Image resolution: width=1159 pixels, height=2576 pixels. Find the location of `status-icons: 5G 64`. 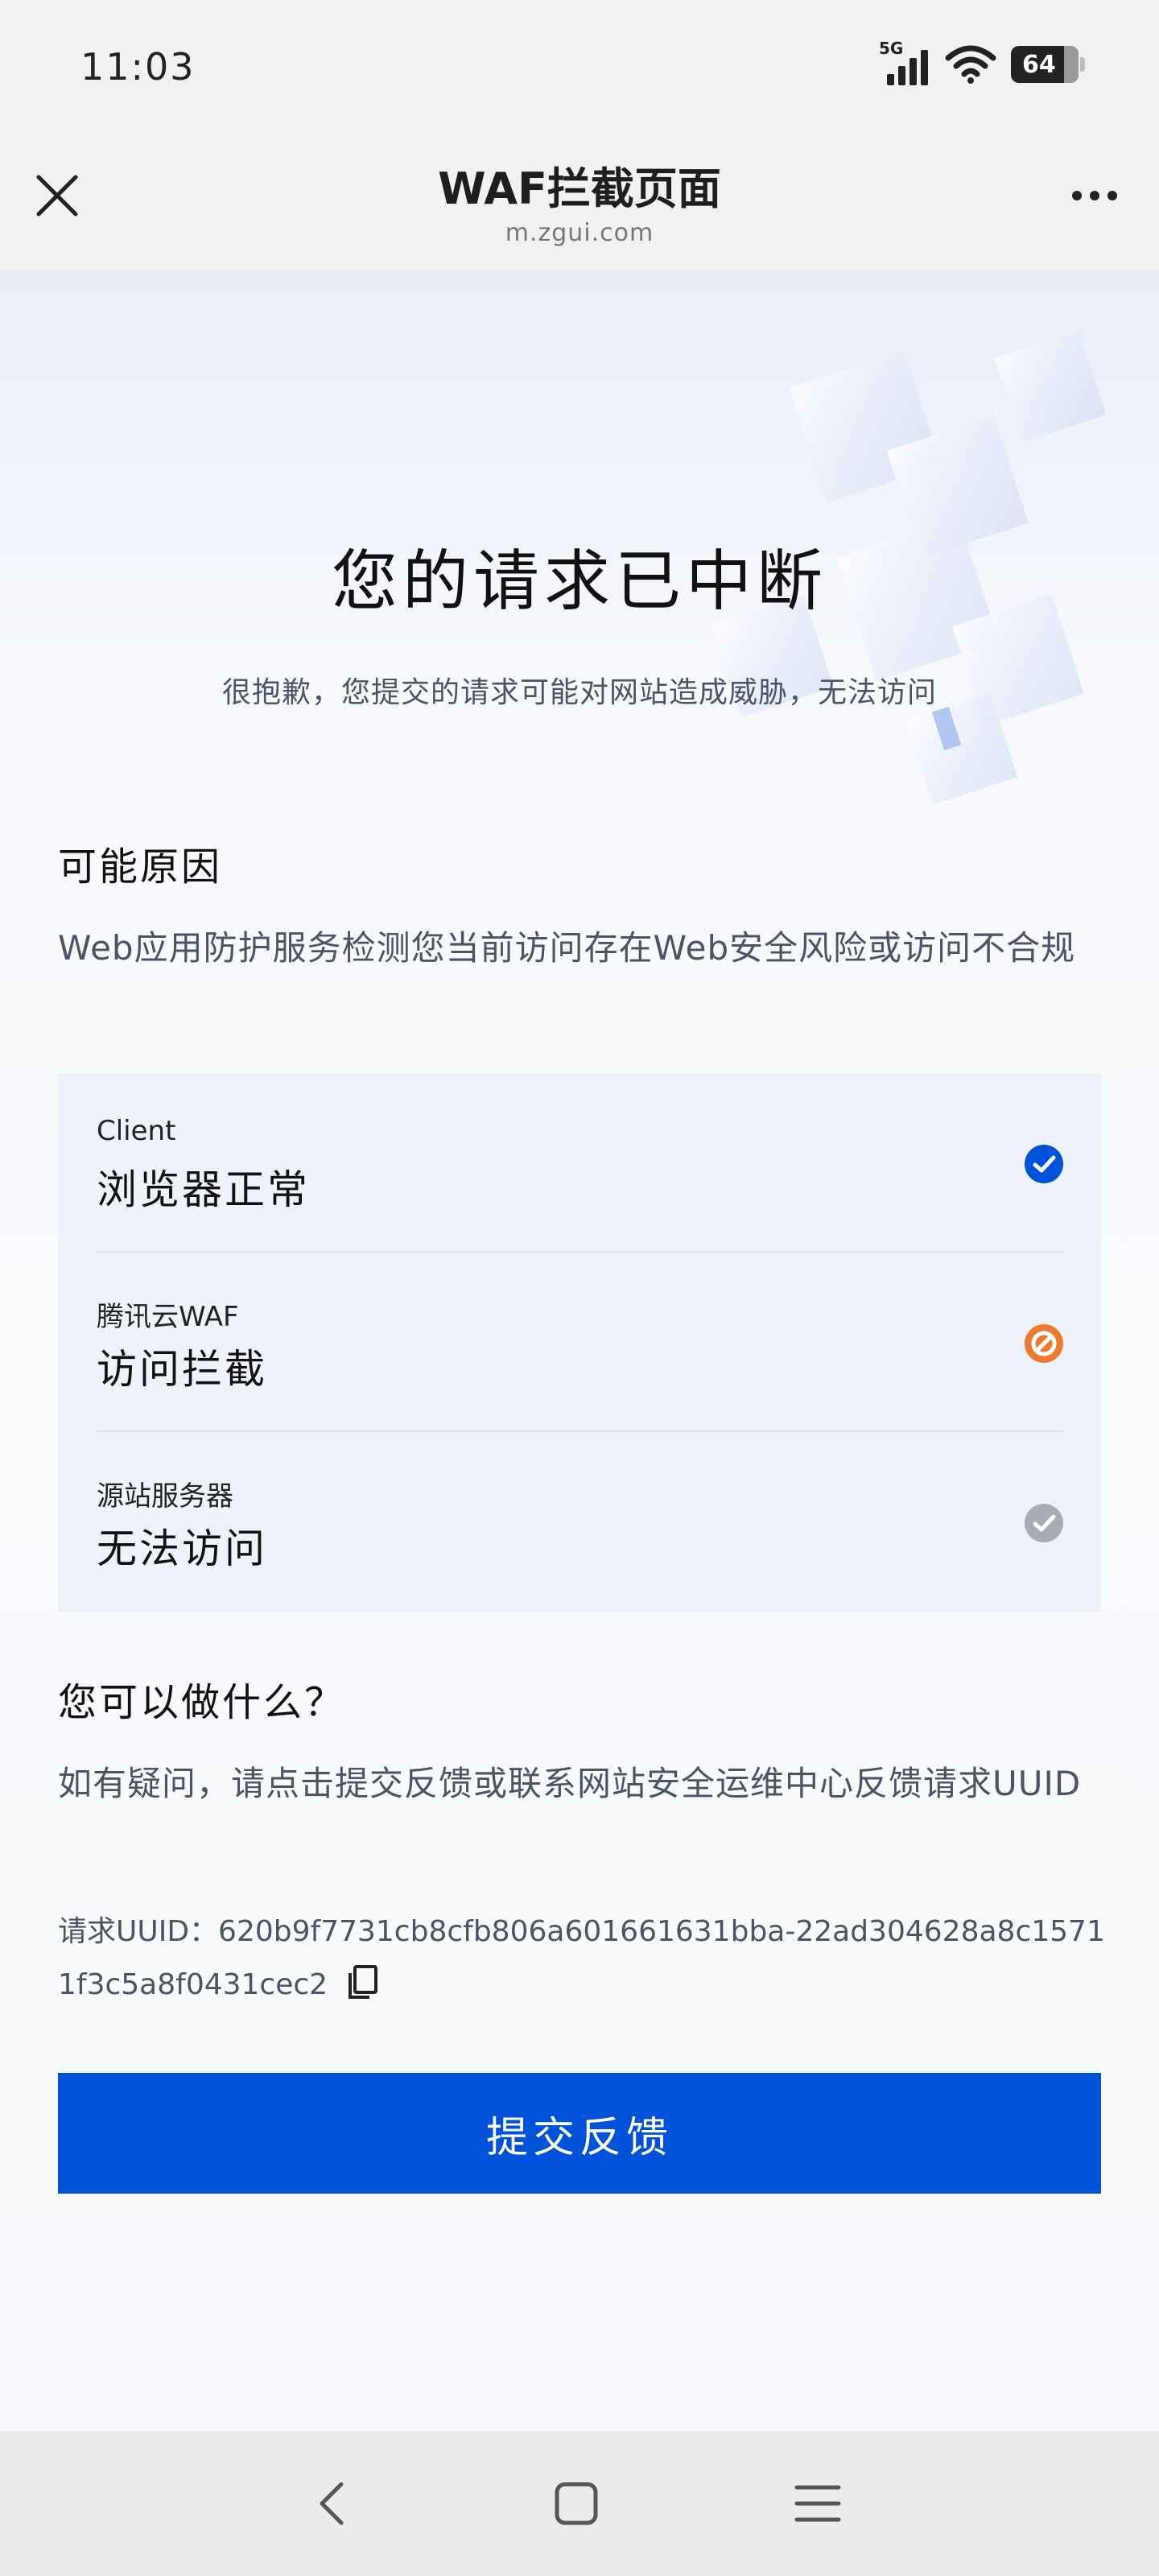

status-icons: 5G 64 is located at coordinates (982, 64).